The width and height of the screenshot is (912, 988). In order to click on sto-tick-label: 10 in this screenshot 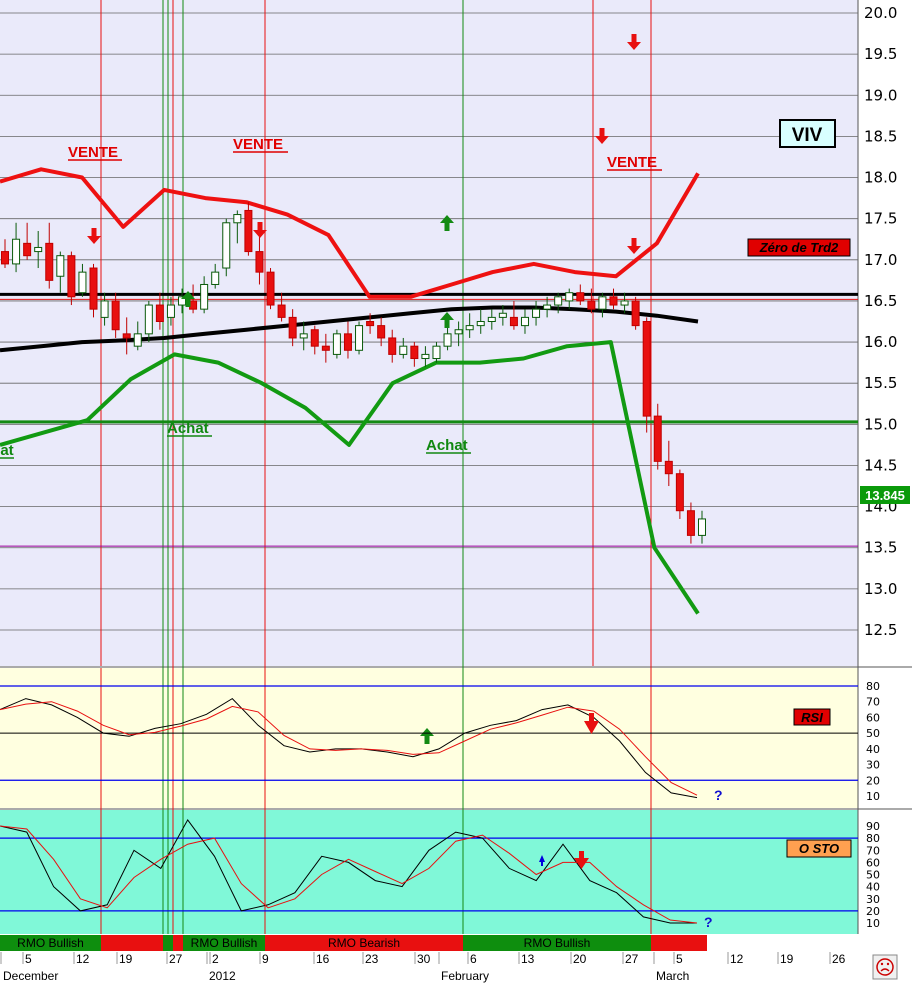, I will do `click(873, 923)`.